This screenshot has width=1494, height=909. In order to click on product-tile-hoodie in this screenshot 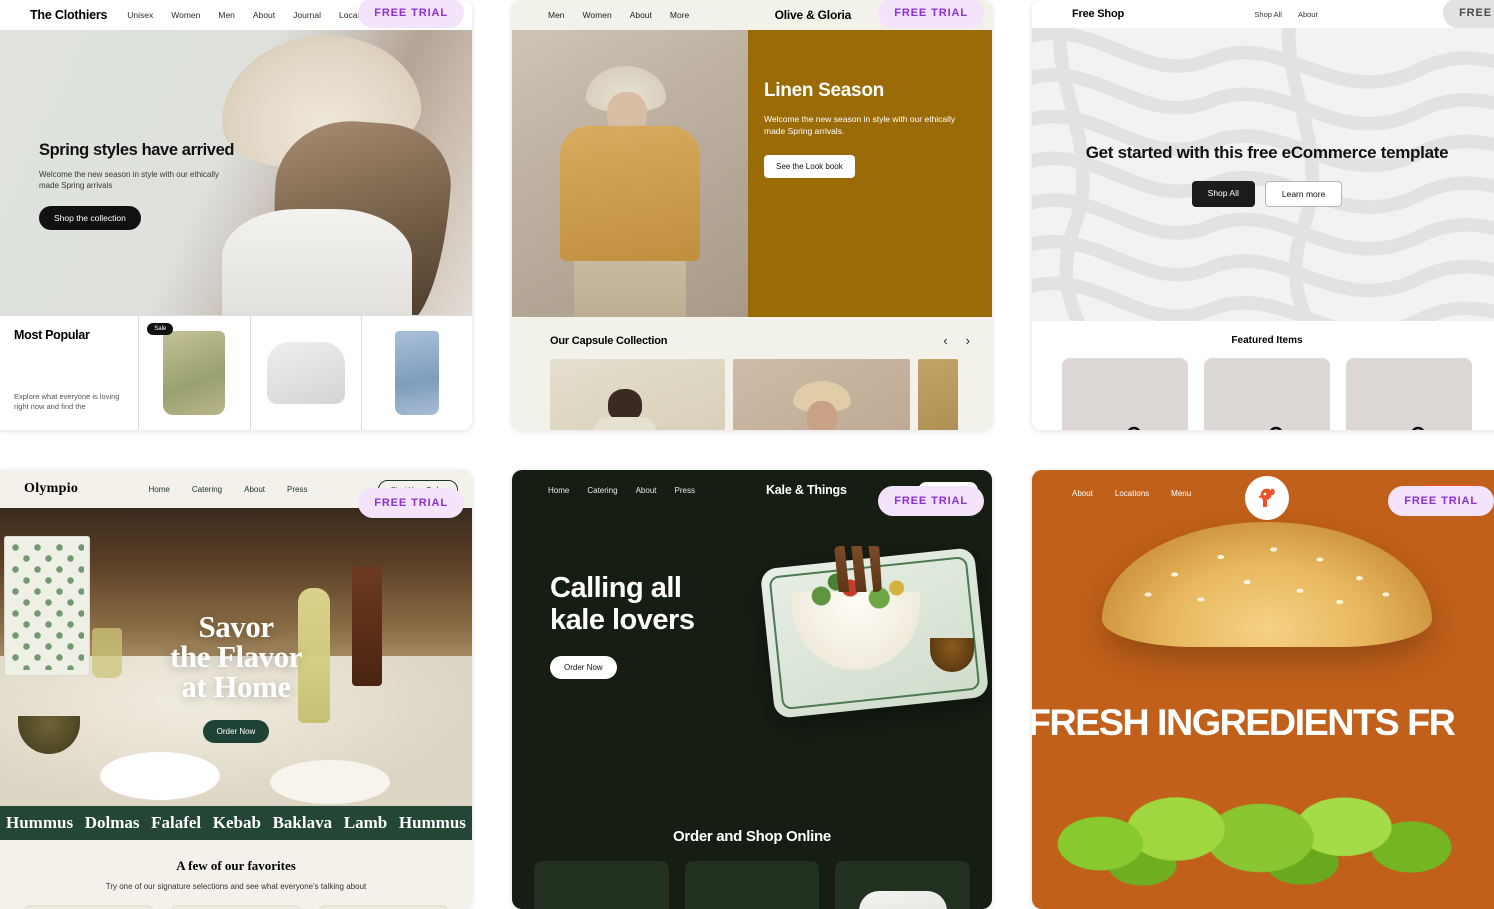, I will do `click(306, 373)`.